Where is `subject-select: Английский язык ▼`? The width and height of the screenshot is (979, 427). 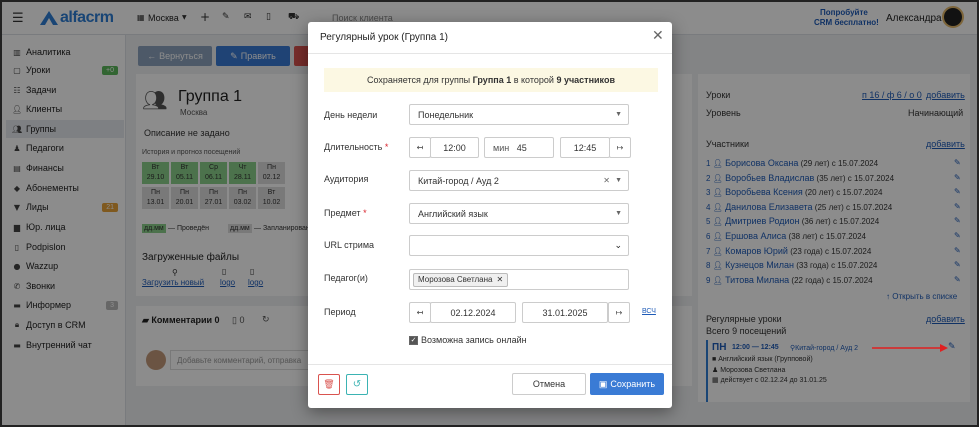 subject-select: Английский язык ▼ is located at coordinates (519, 213).